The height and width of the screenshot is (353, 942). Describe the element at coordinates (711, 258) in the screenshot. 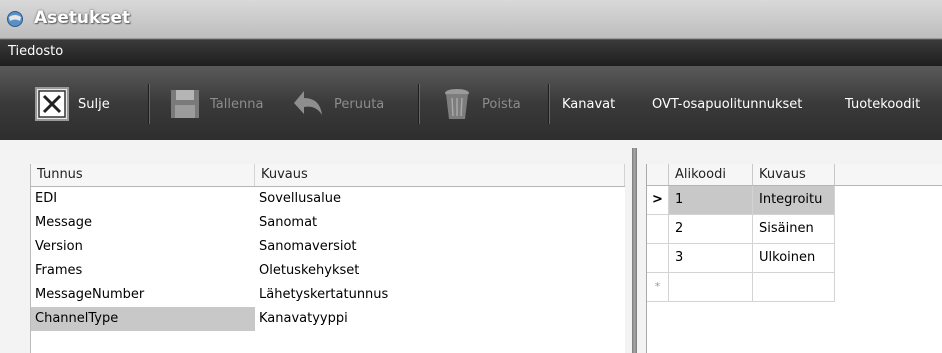

I see `cell-subcode: 3` at that location.